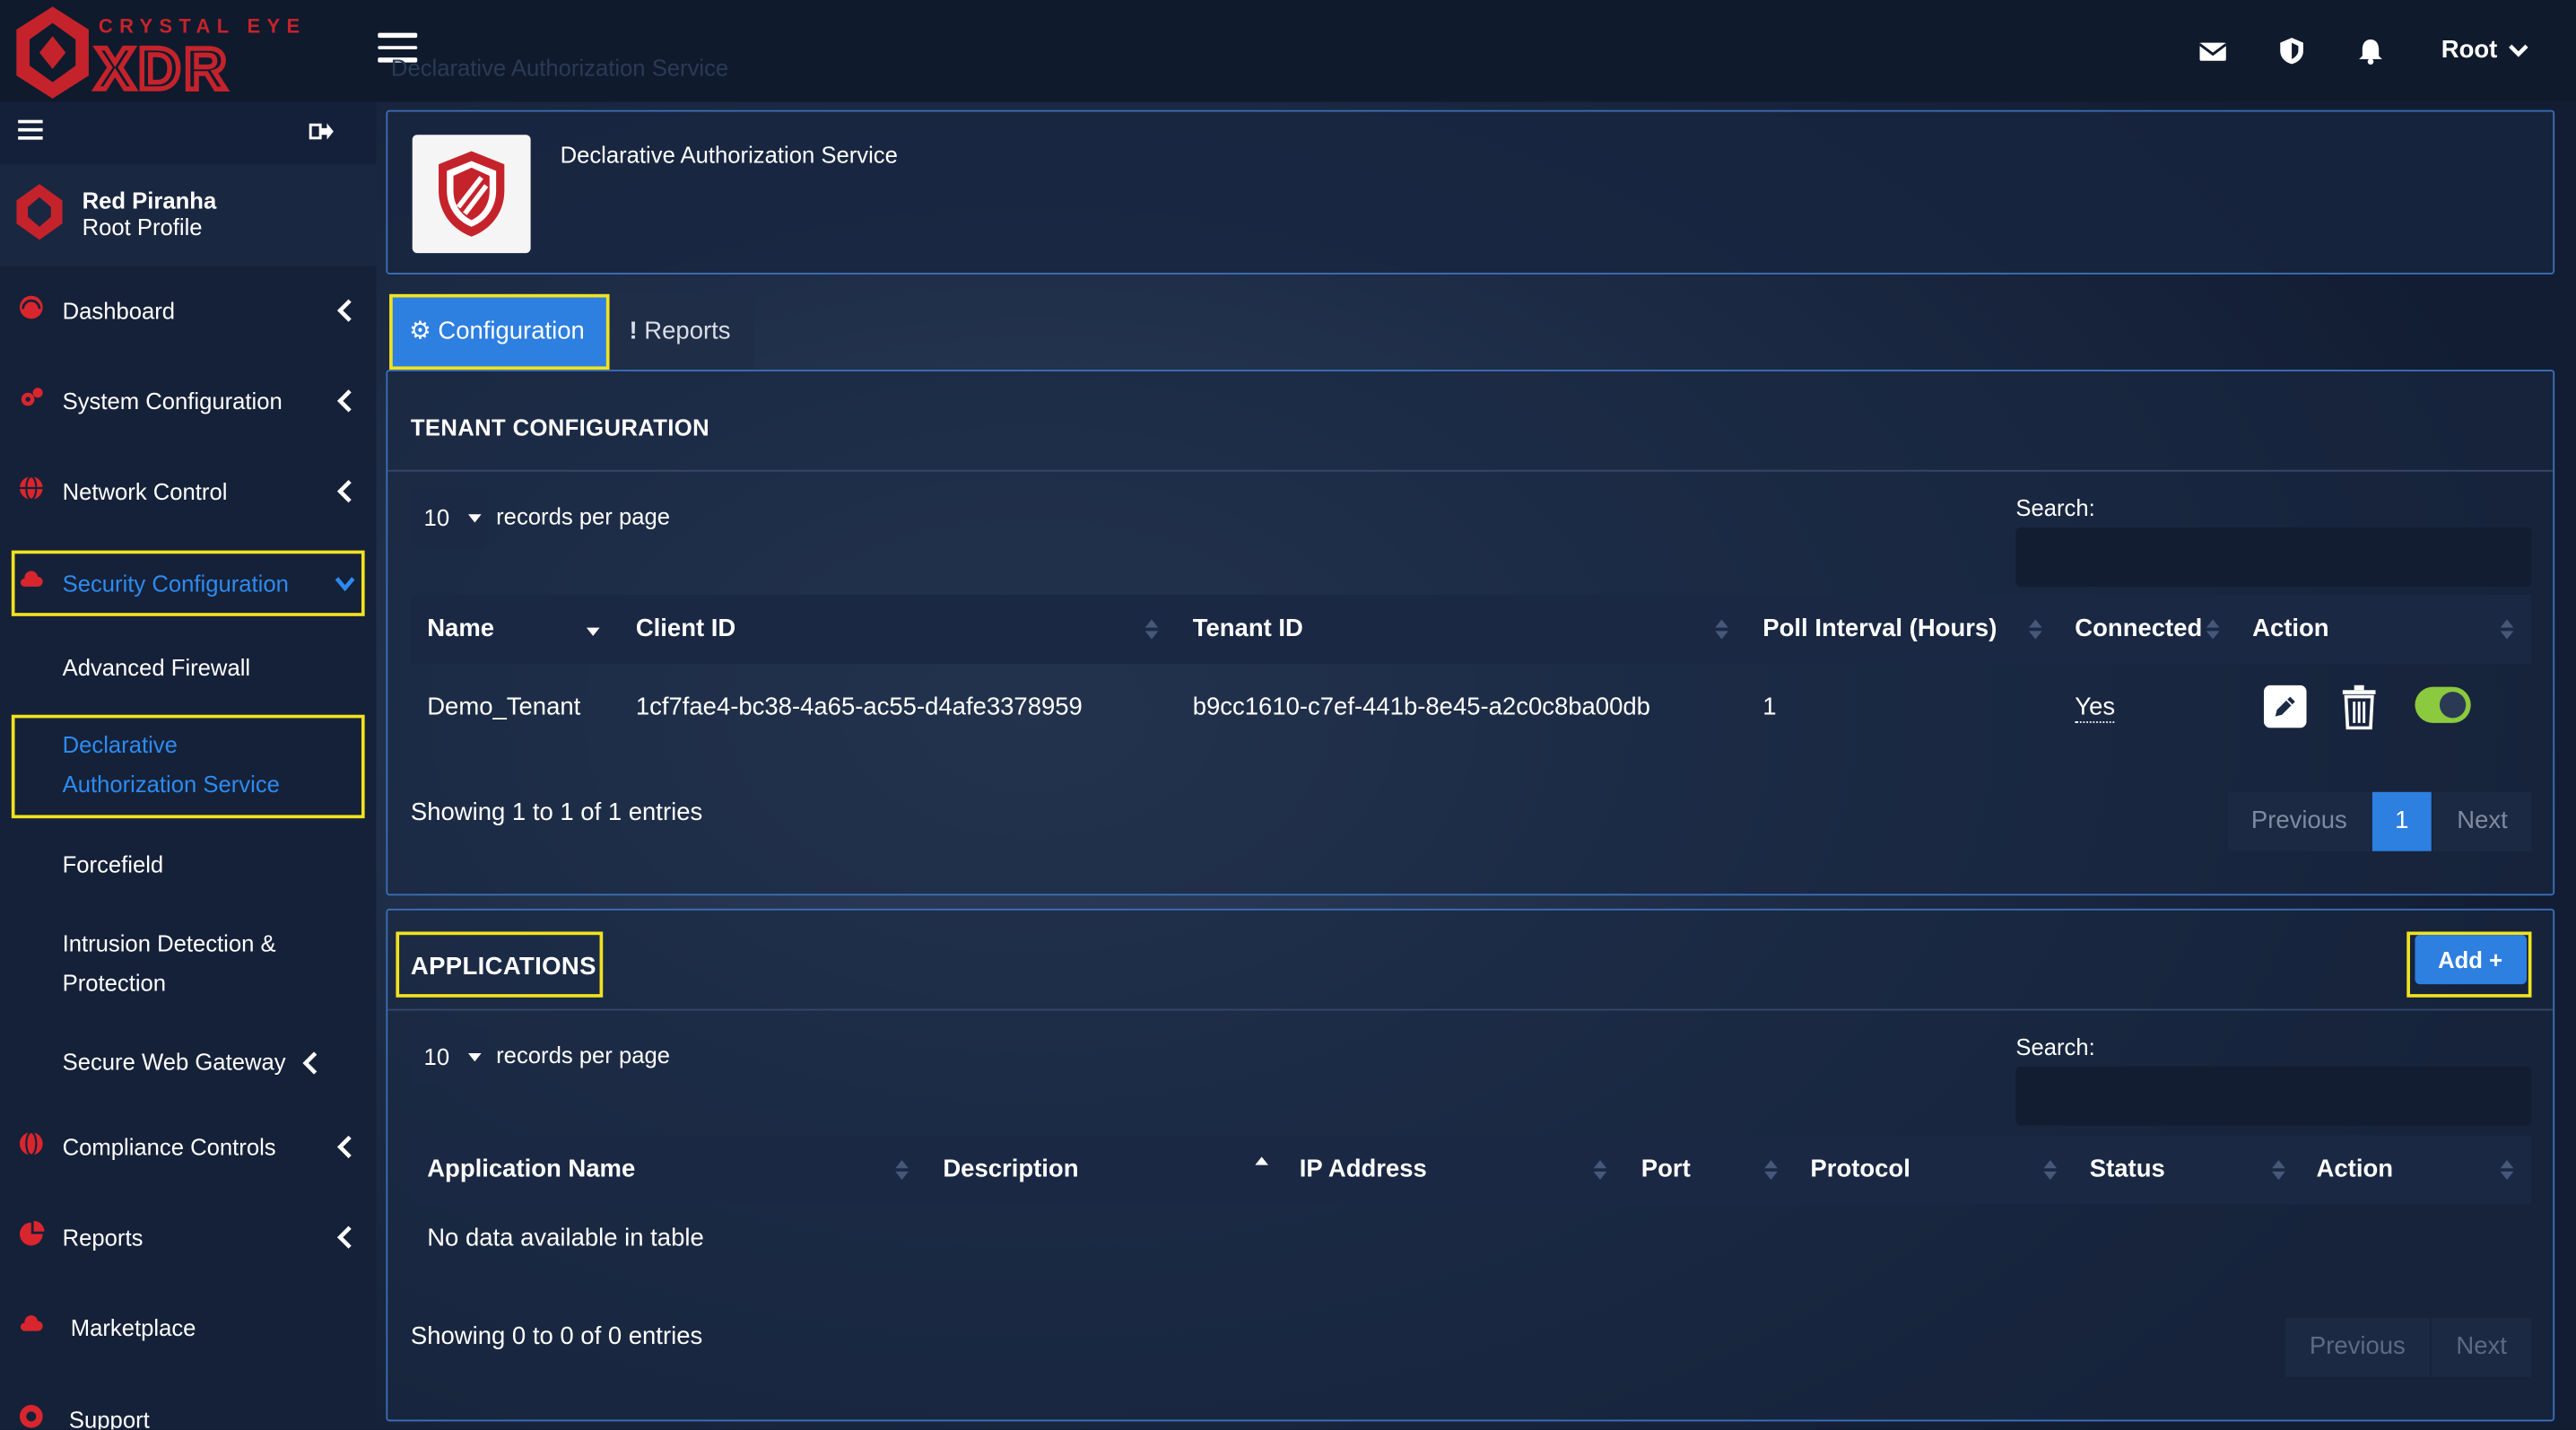 The width and height of the screenshot is (2576, 1430). I want to click on sidebar-subitem-declarative-authorization: Declarative Authorization Service, so click(188, 766).